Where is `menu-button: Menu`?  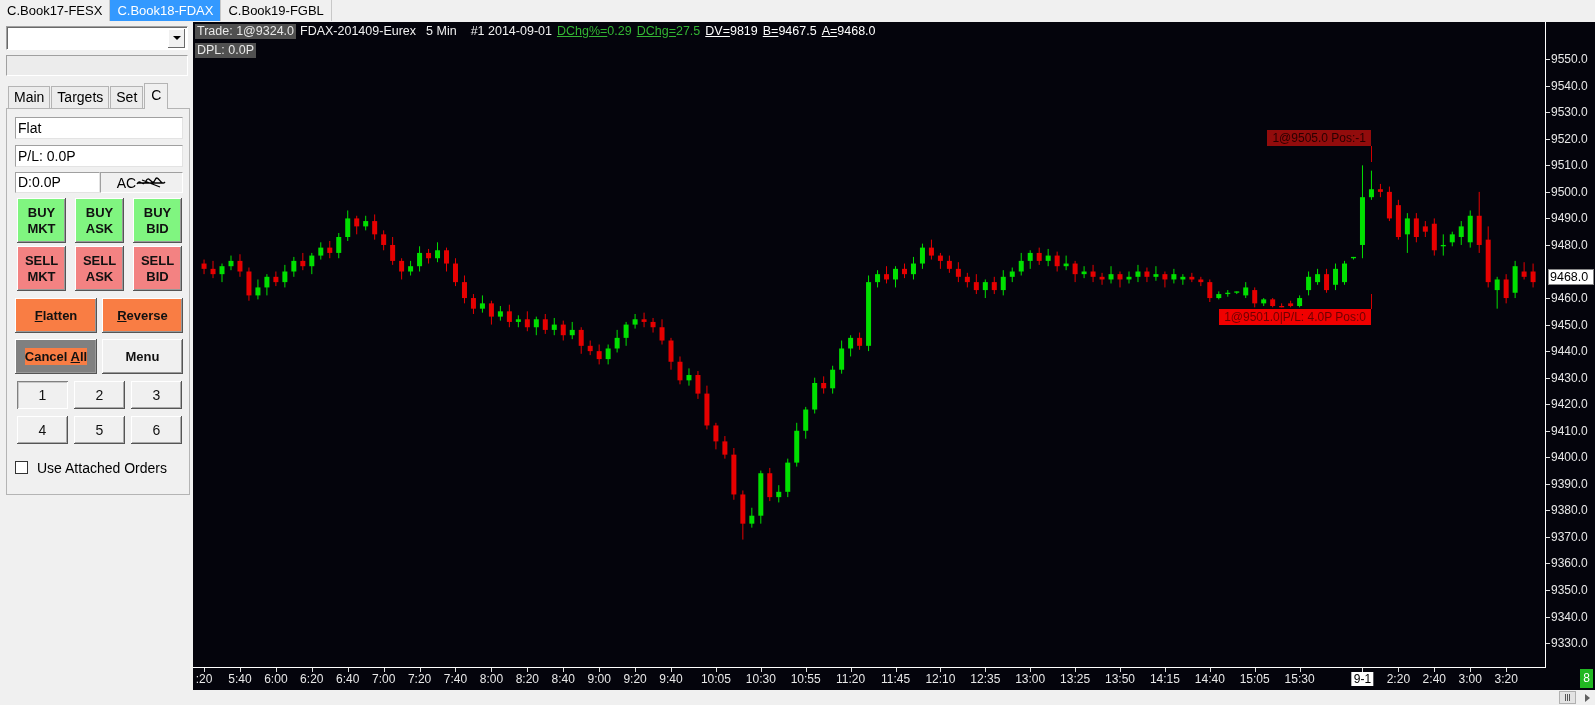
menu-button: Menu is located at coordinates (142, 356).